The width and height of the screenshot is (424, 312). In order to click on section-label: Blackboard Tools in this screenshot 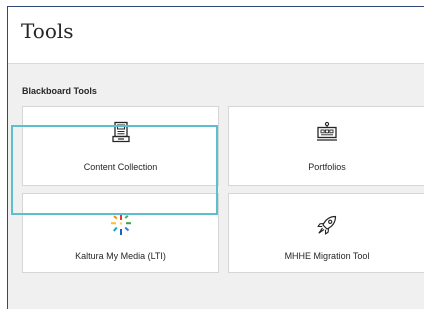, I will do `click(59, 91)`.